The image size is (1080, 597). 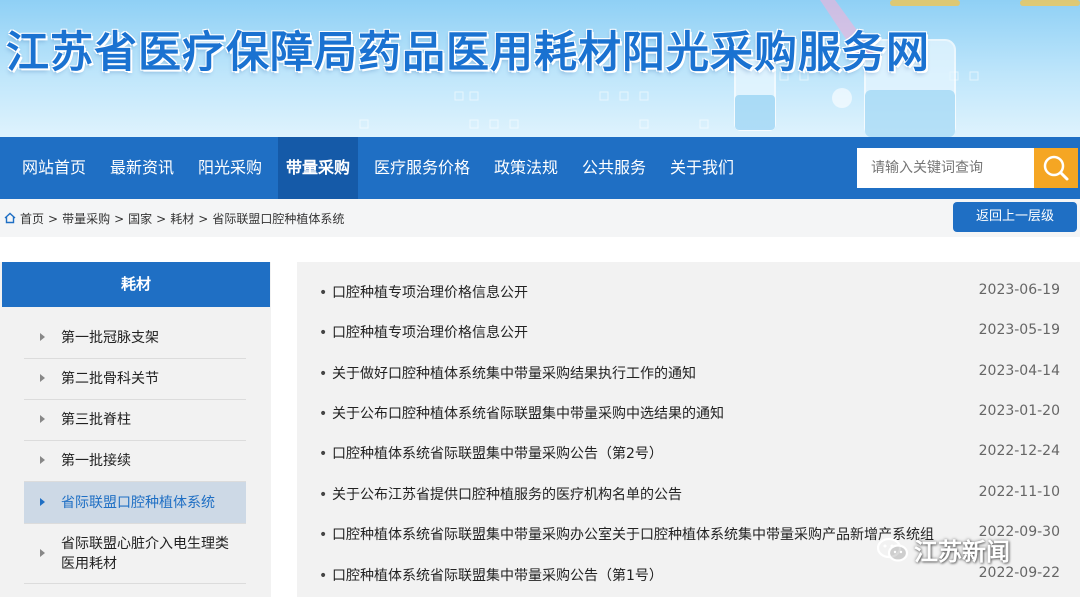 I want to click on nav-item-public-service: 公共服务, so click(x=614, y=168).